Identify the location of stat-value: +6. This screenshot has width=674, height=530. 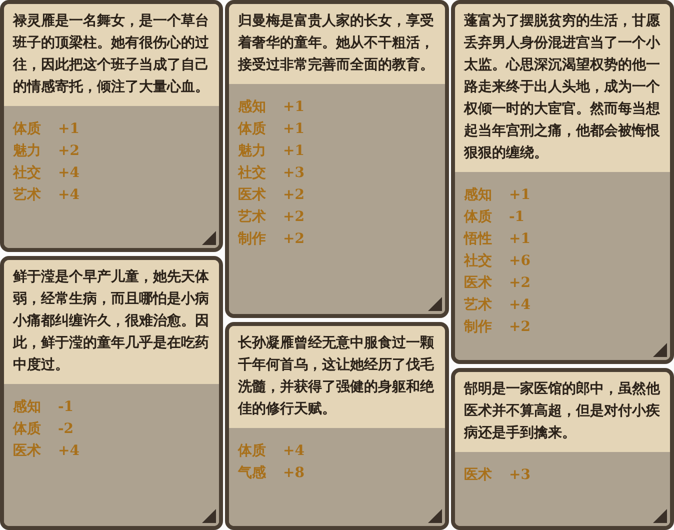
(519, 261).